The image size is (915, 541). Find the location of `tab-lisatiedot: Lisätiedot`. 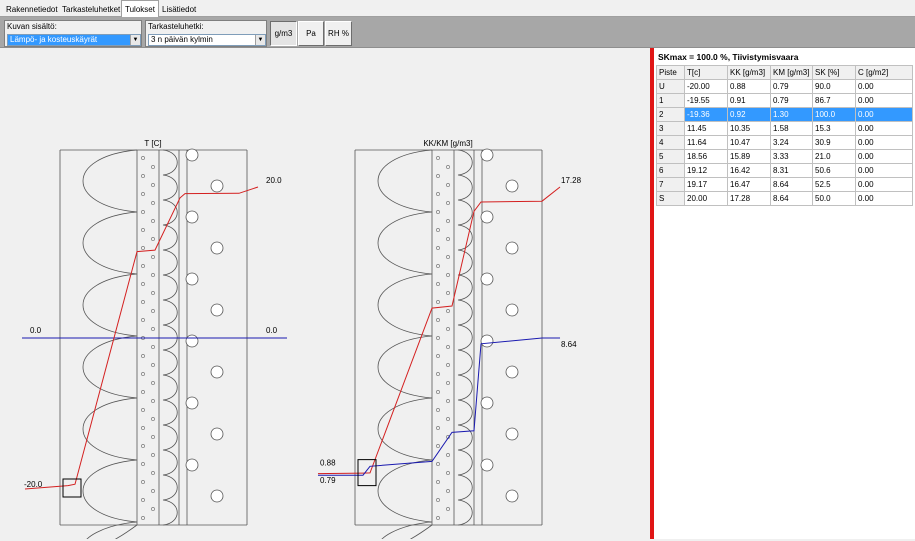

tab-lisatiedot: Lisätiedot is located at coordinates (179, 9).